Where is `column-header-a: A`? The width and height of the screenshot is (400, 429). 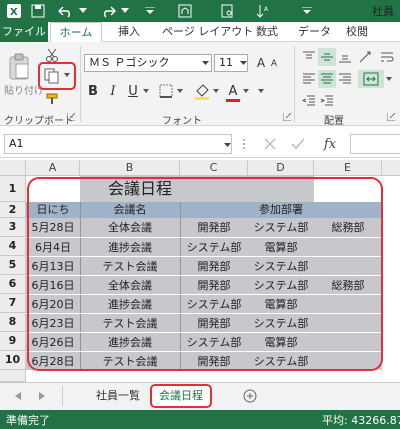
column-header-a: A is located at coordinates (53, 168).